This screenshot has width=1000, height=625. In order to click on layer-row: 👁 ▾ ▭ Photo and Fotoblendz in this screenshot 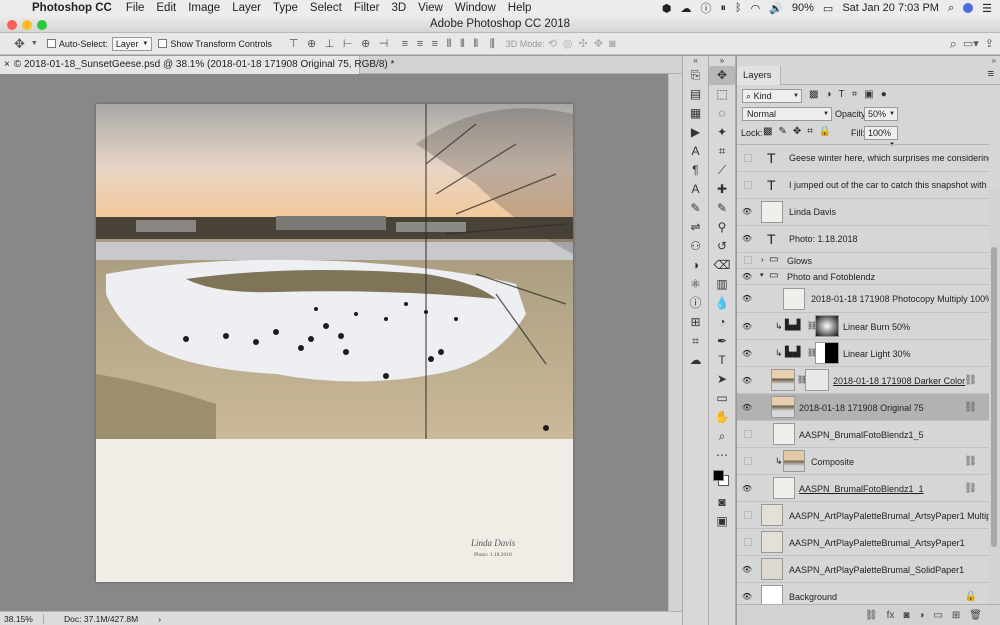, I will do `click(863, 277)`.